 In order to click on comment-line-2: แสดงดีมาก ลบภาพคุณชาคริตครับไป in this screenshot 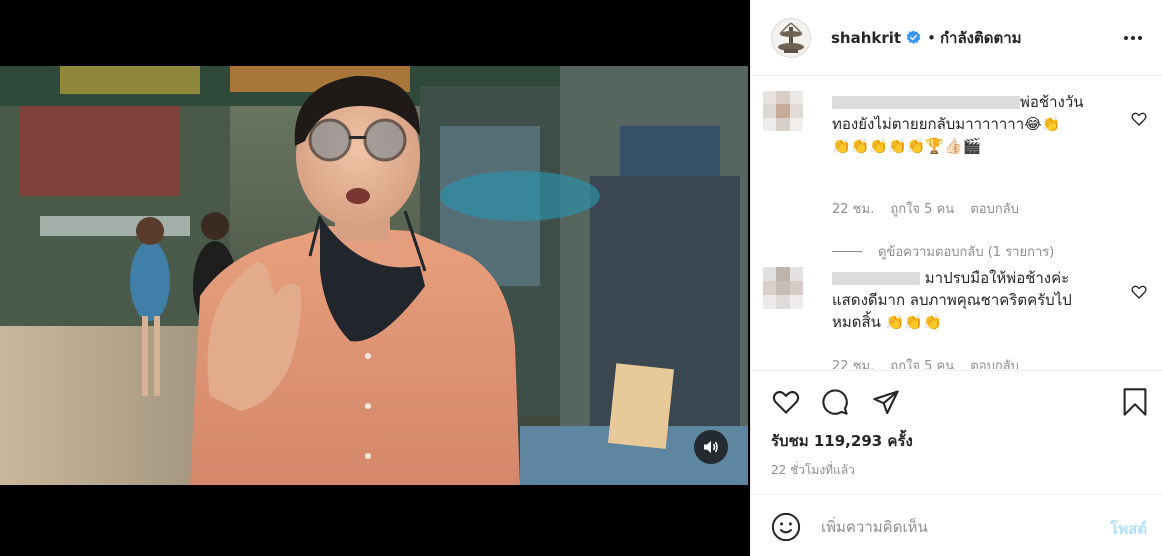, I will do `click(952, 300)`.